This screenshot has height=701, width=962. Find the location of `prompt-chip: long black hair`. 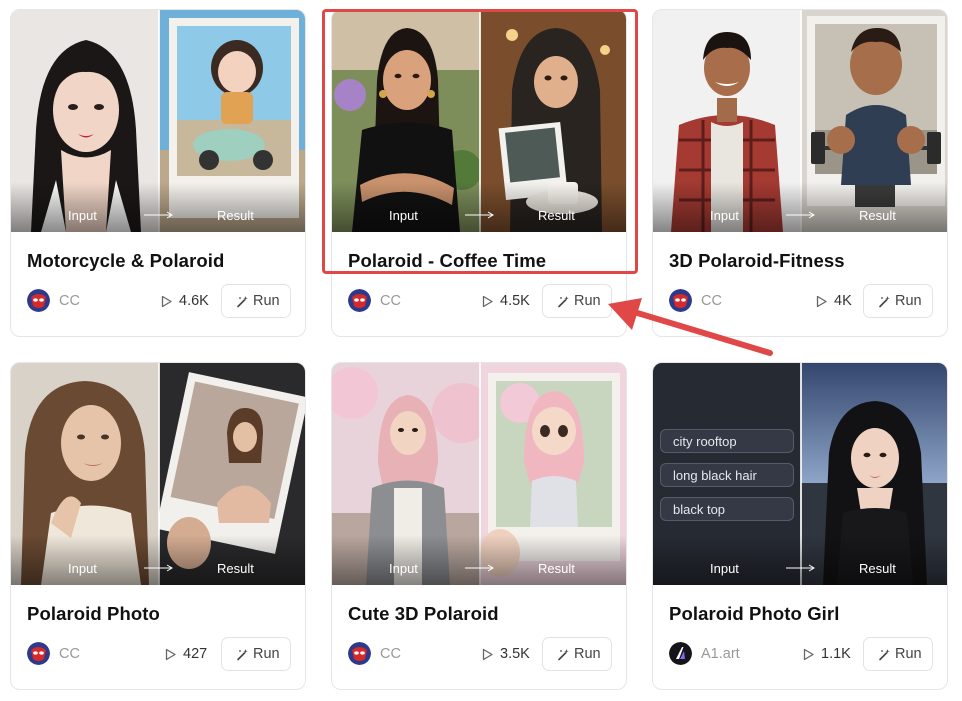

prompt-chip: long black hair is located at coordinates (727, 475).